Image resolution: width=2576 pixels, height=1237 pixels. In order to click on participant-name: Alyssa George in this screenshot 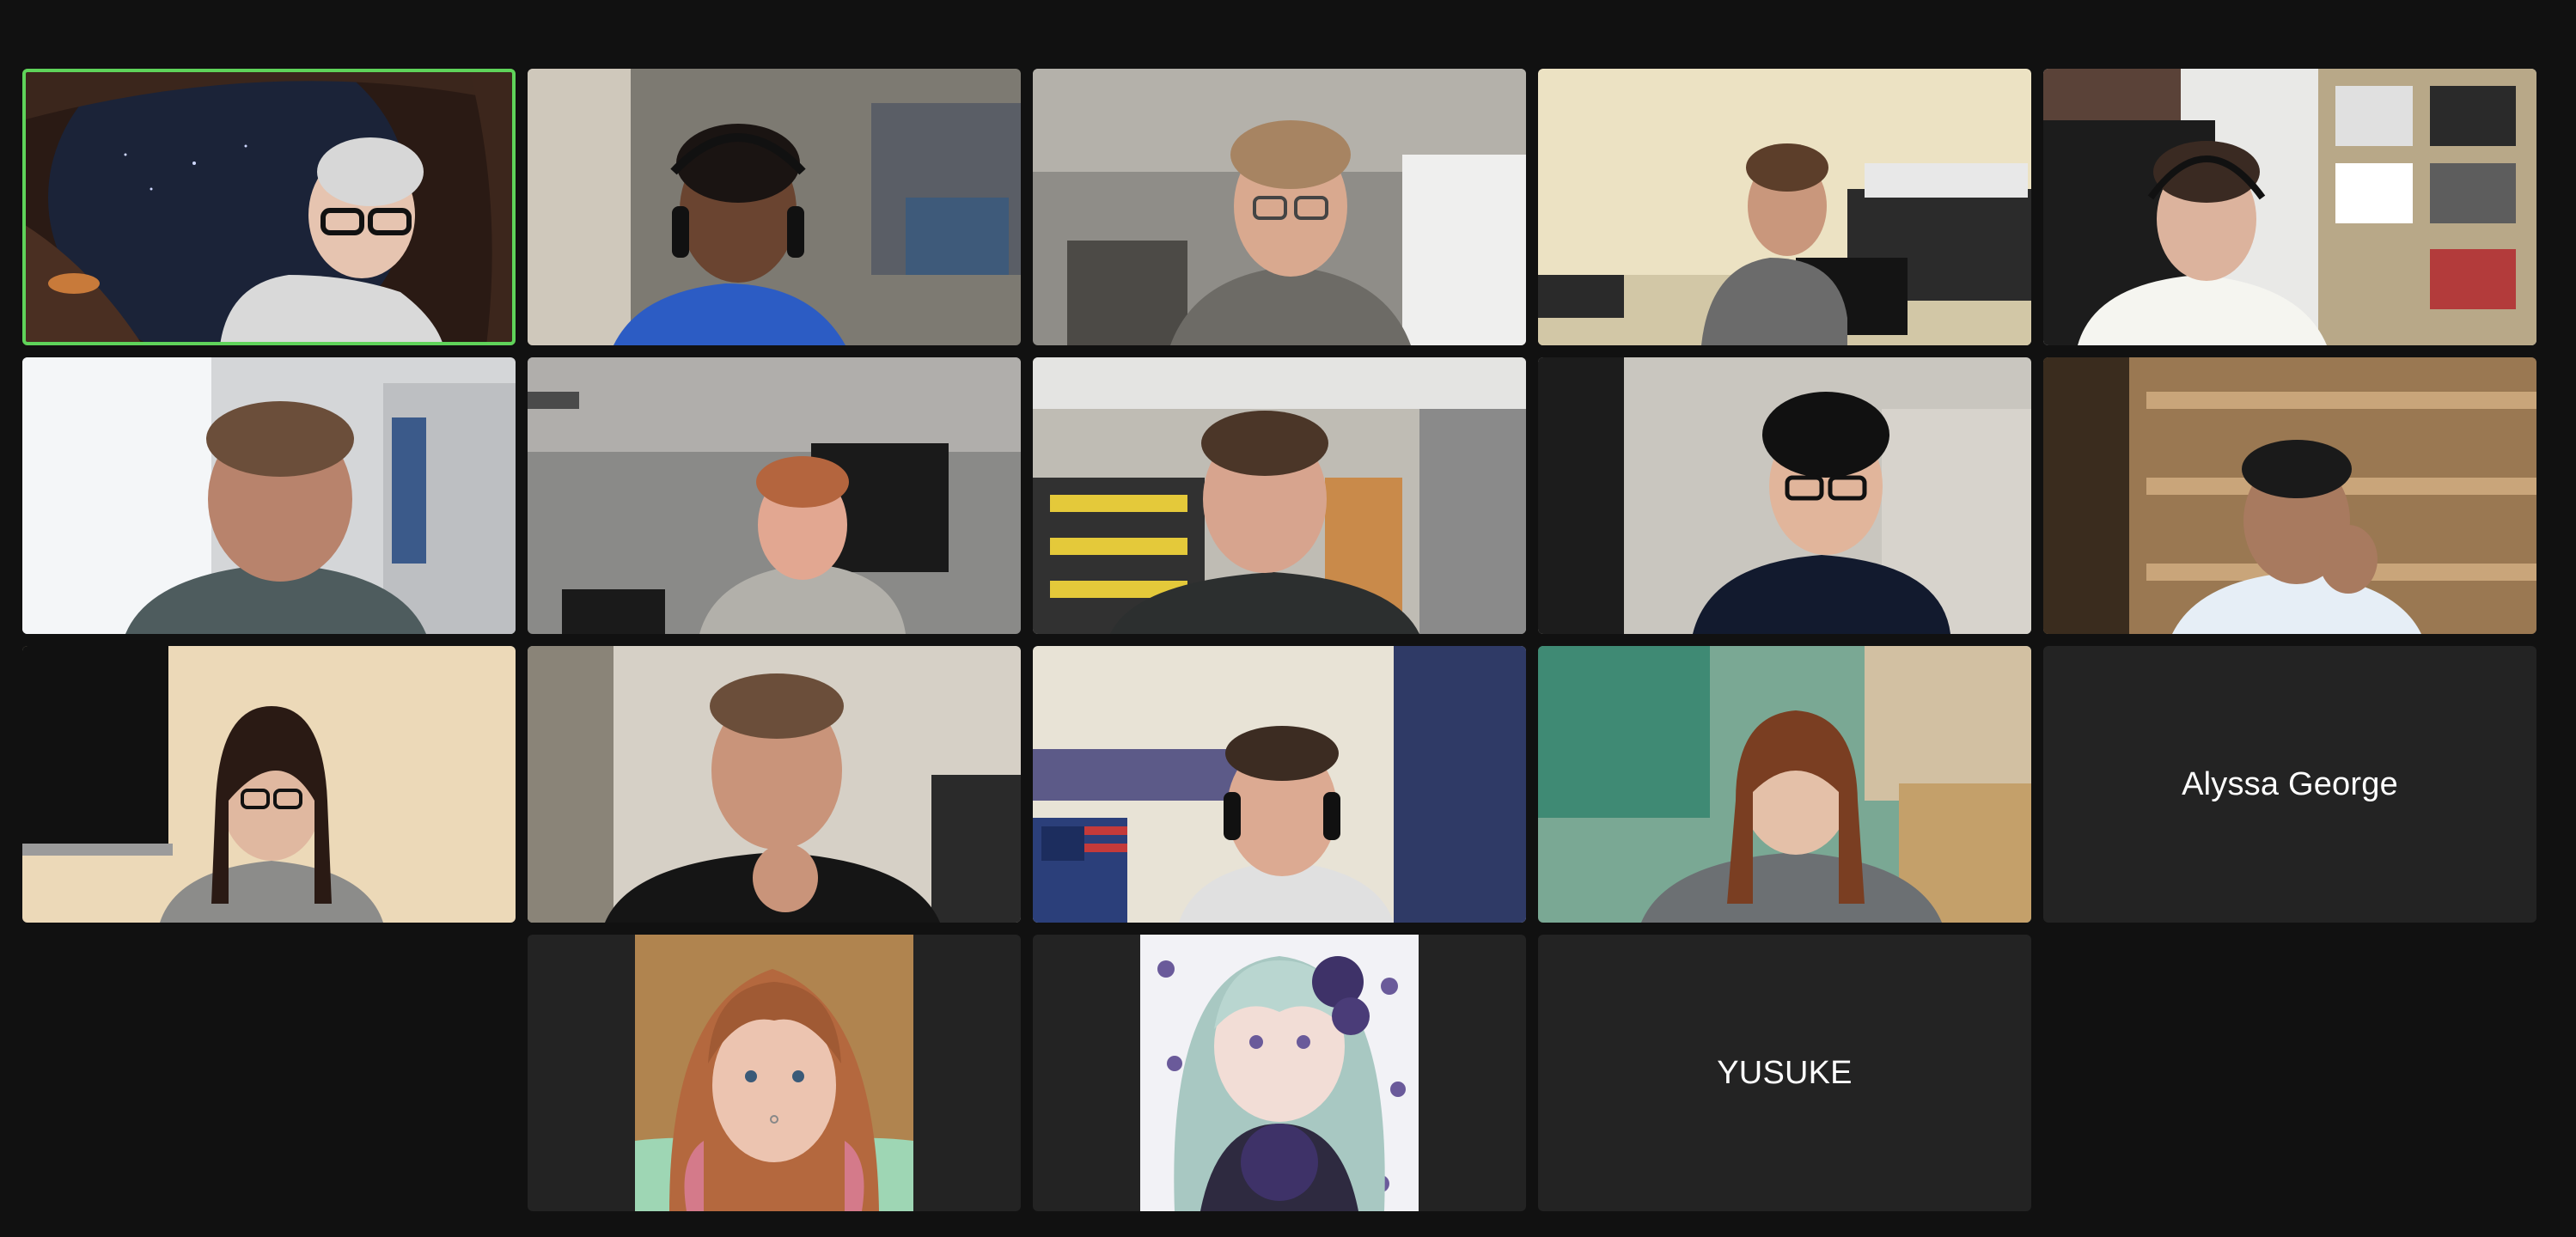, I will do `click(2290, 783)`.